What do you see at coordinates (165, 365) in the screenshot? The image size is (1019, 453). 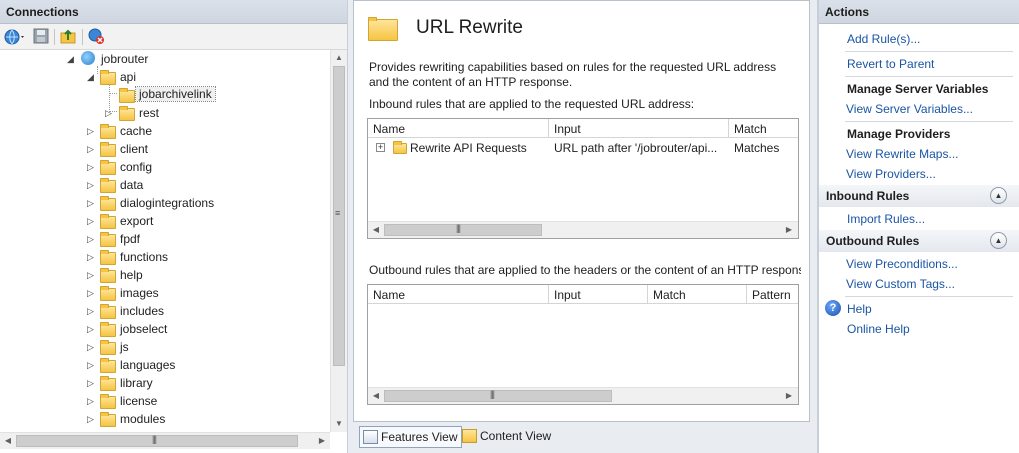 I see `tree-node-languages: ▷ languages` at bounding box center [165, 365].